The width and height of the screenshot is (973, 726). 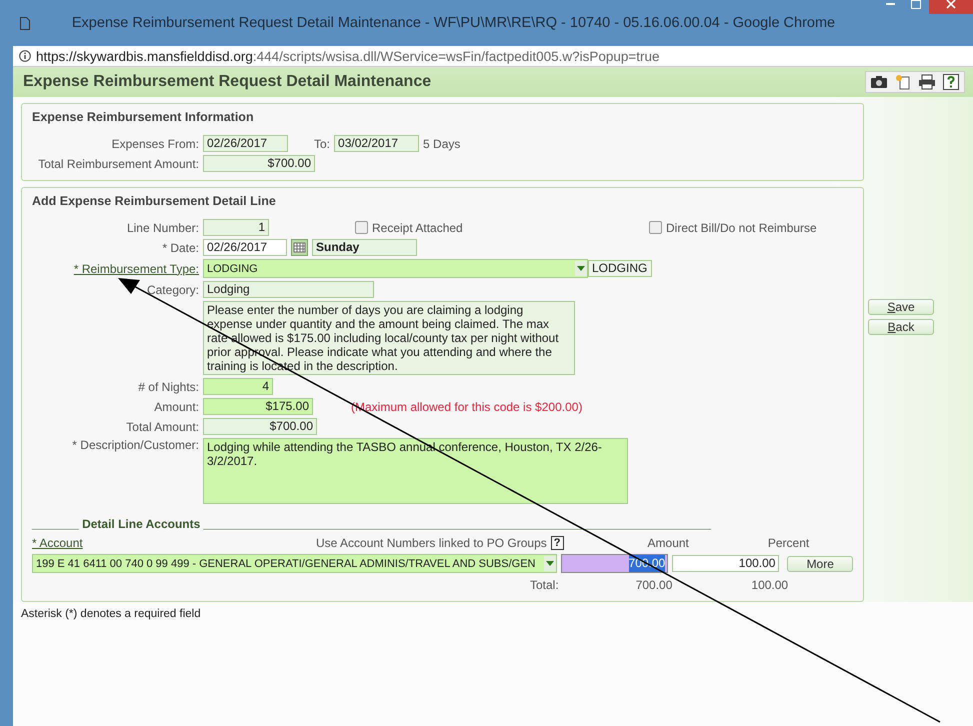 What do you see at coordinates (726, 563) in the screenshot?
I see `percent-field: 100.00` at bounding box center [726, 563].